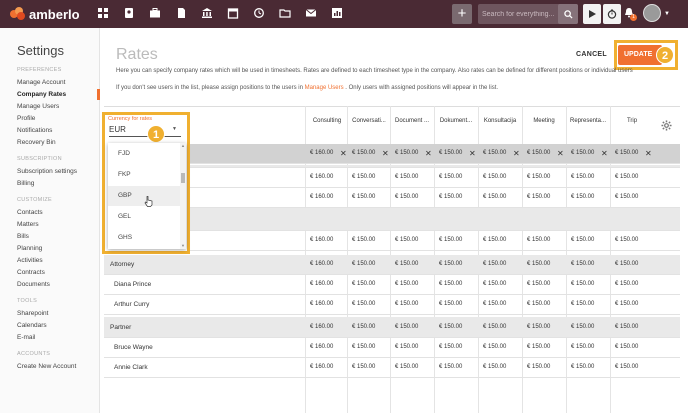  I want to click on currency-option: FJD, so click(124, 153).